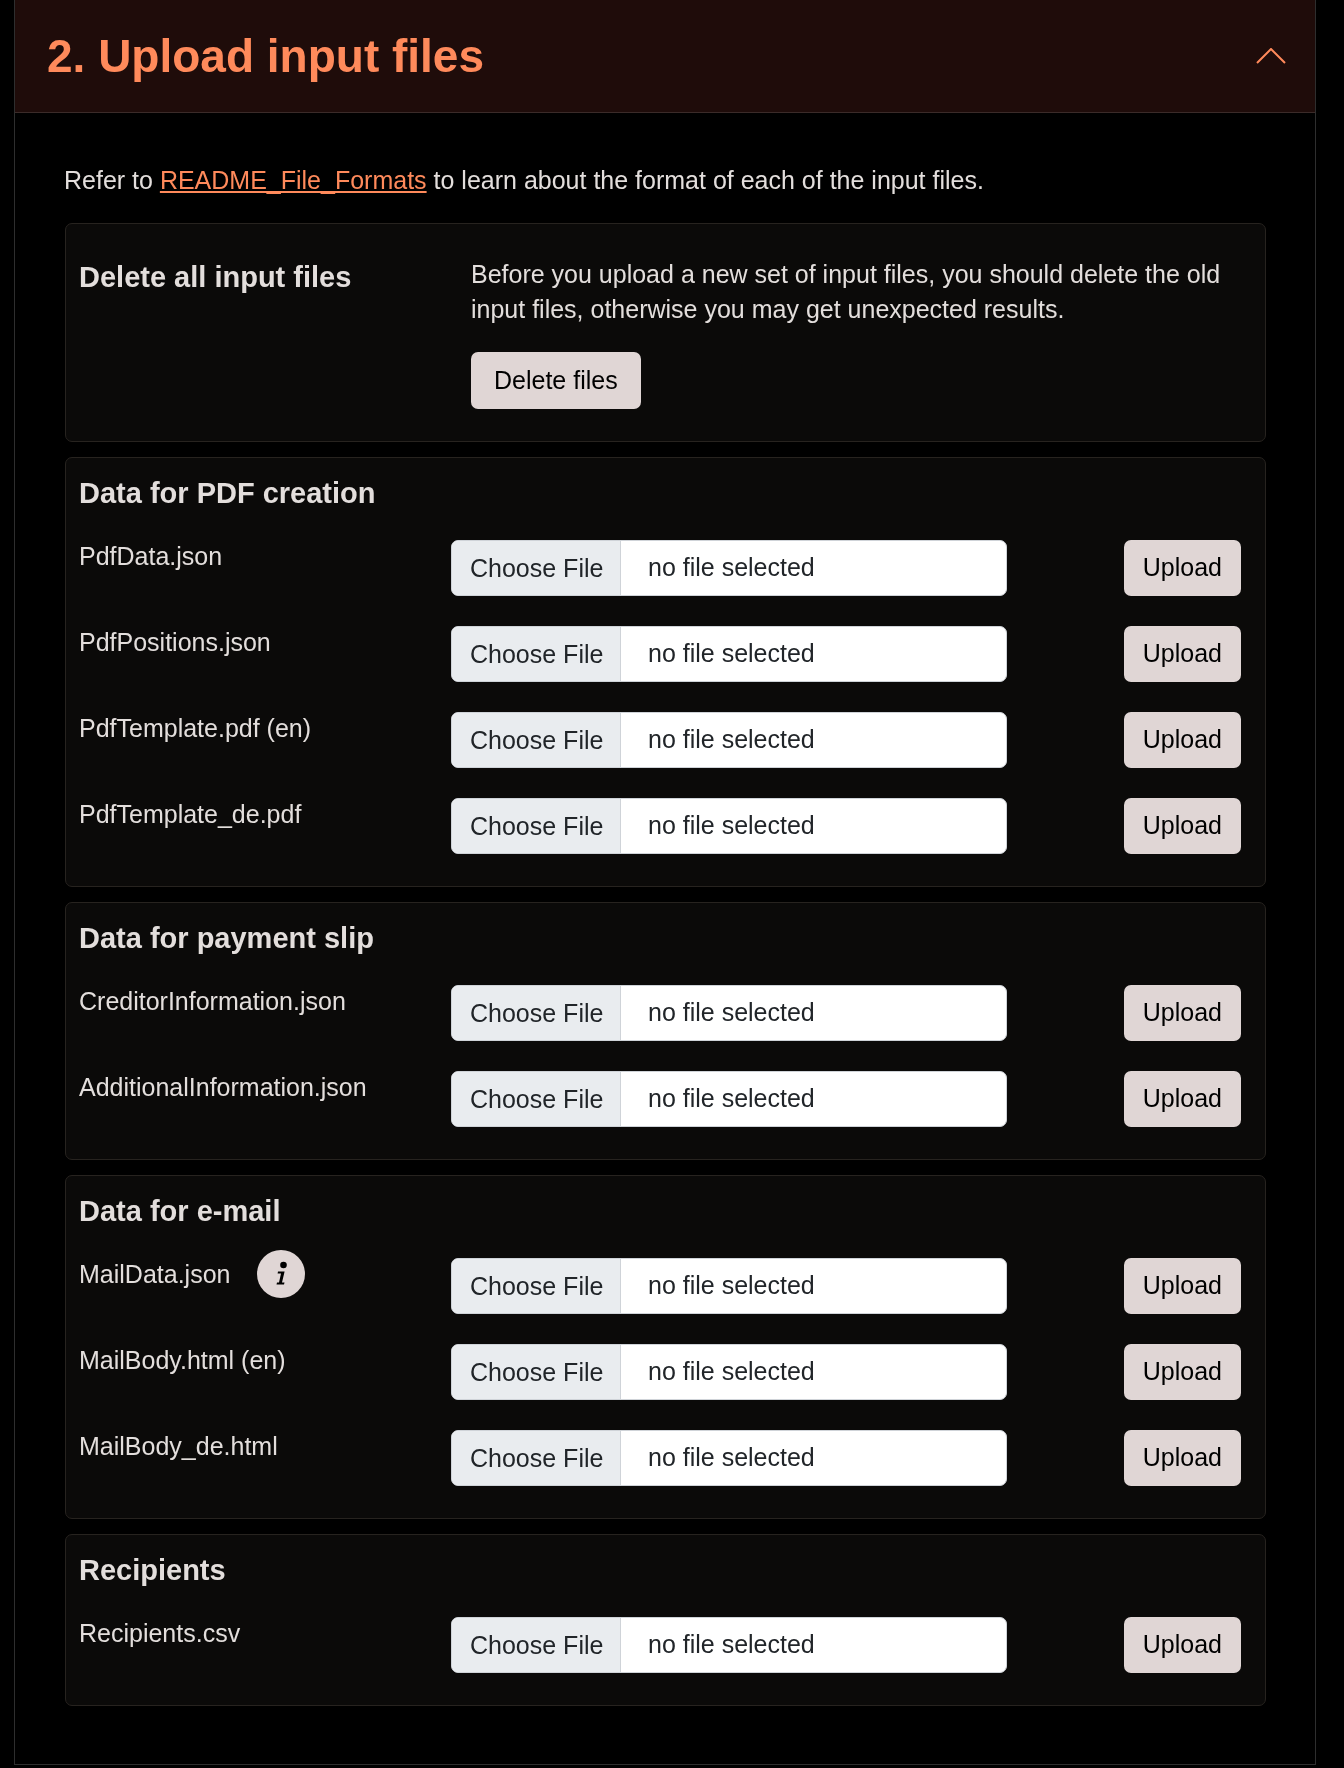  Describe the element at coordinates (556, 380) in the screenshot. I see `delete-files-button: Delete files` at that location.